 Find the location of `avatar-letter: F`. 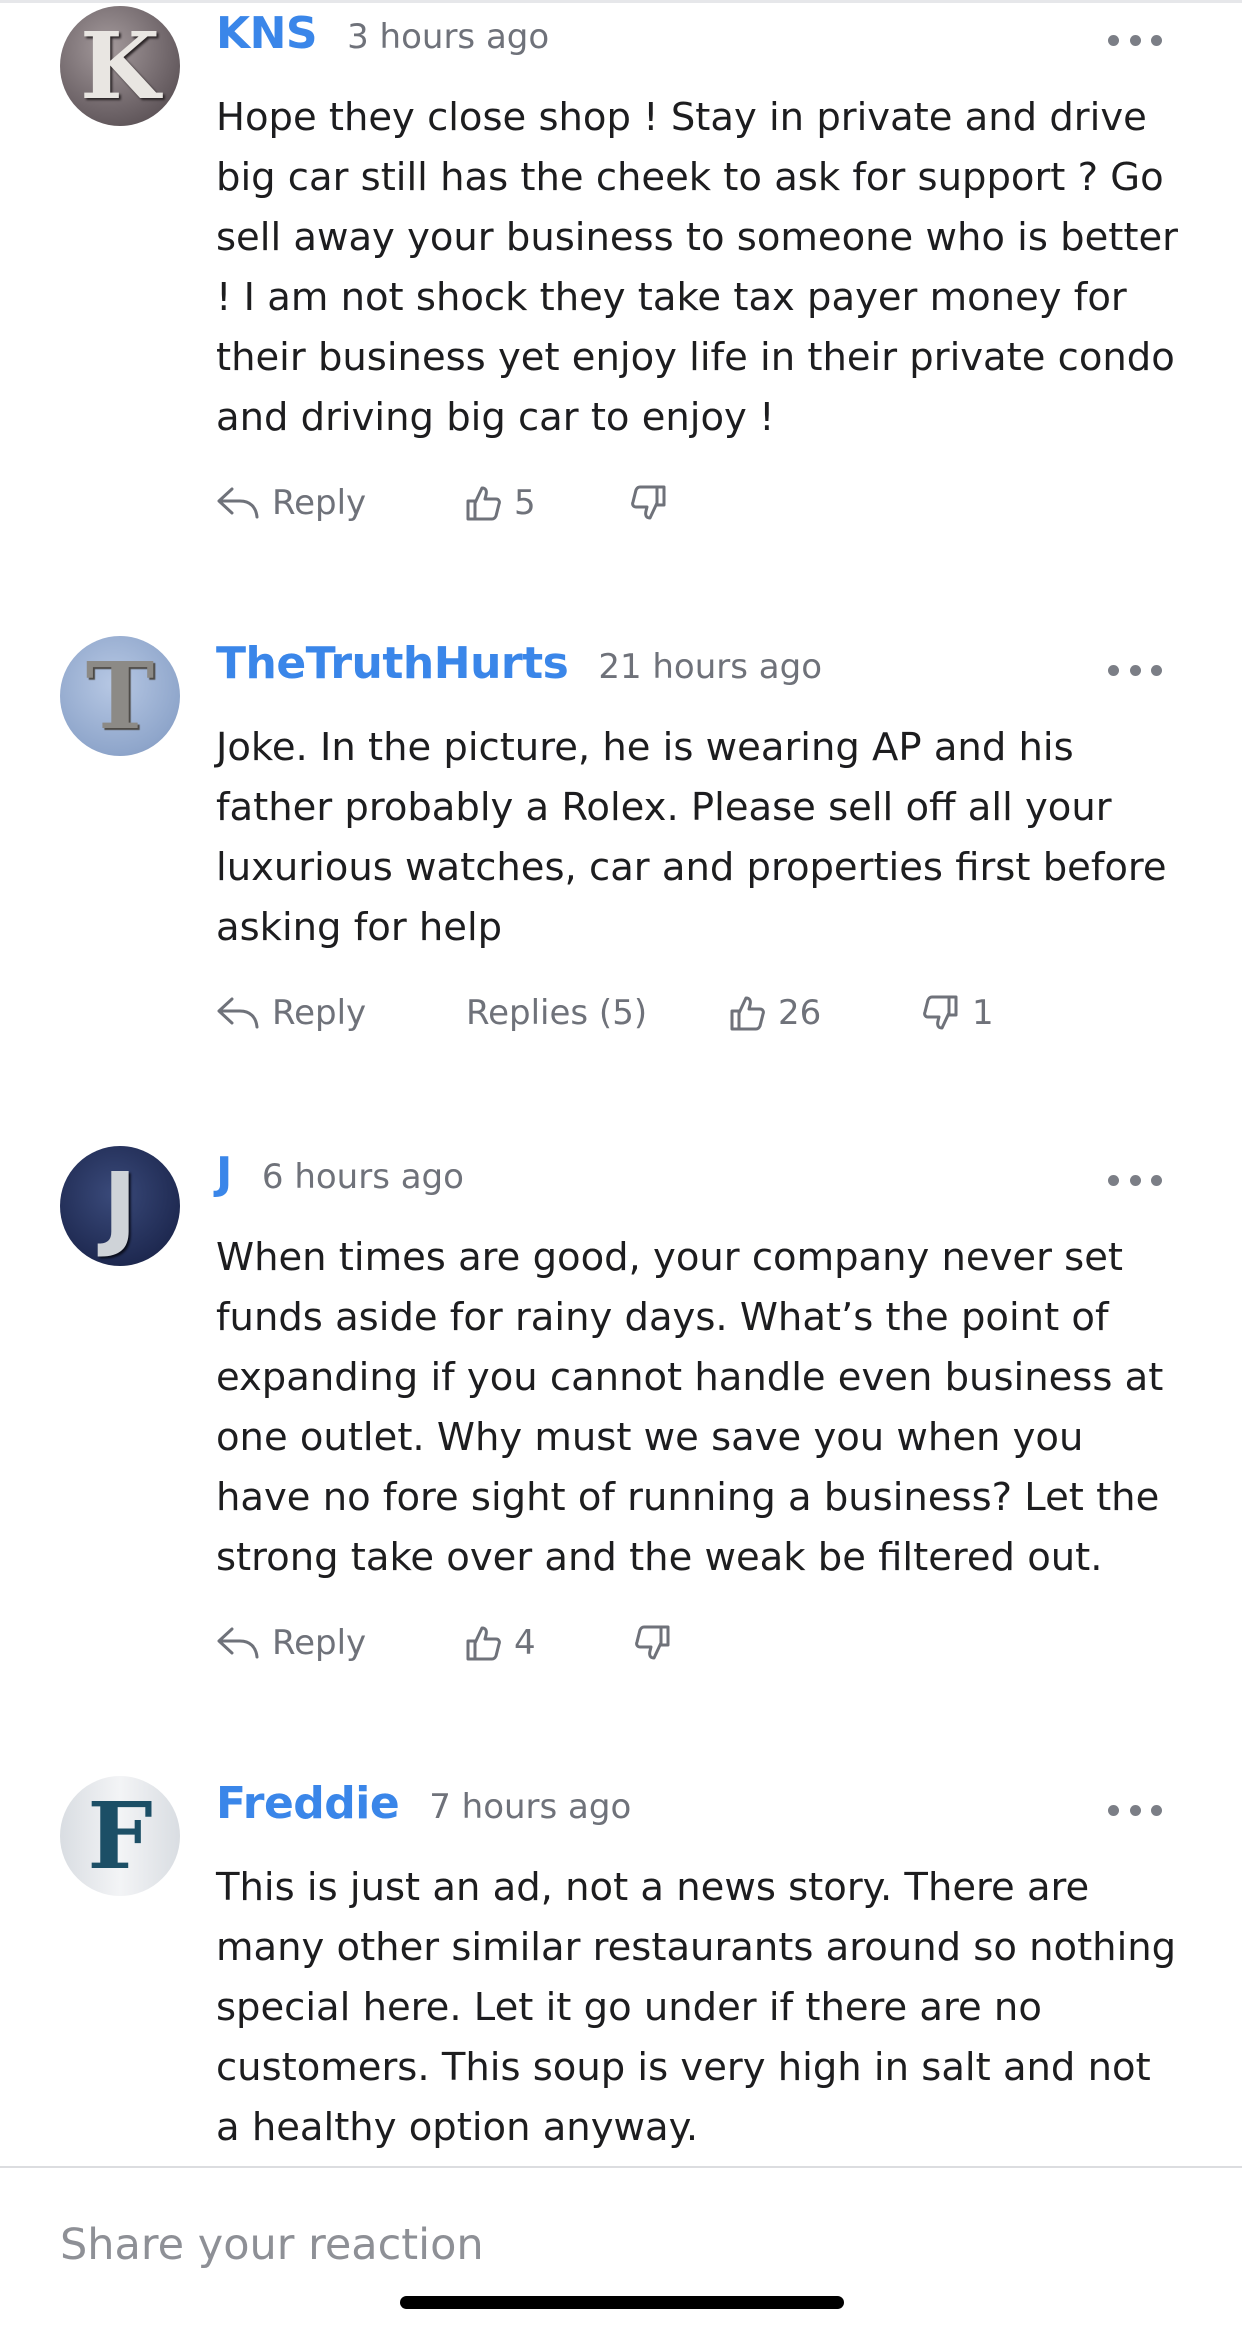

avatar-letter: F is located at coordinates (120, 1836).